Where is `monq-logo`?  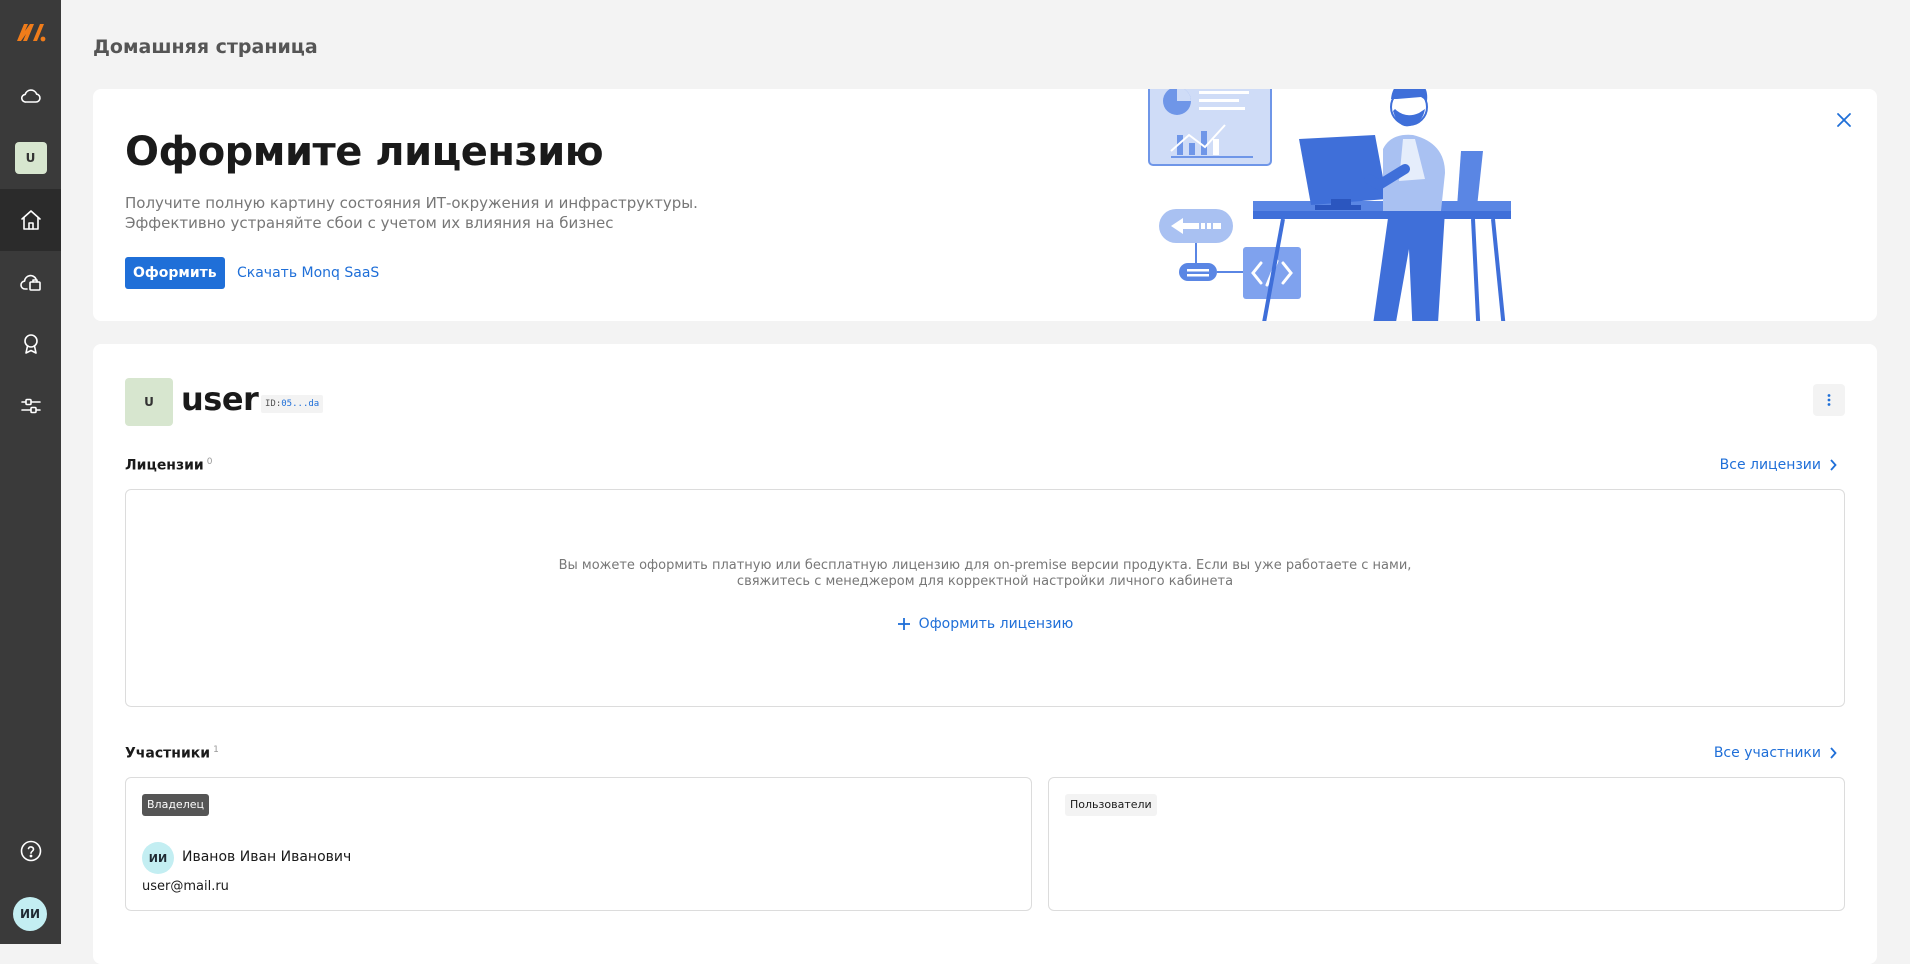
monq-logo is located at coordinates (30, 32).